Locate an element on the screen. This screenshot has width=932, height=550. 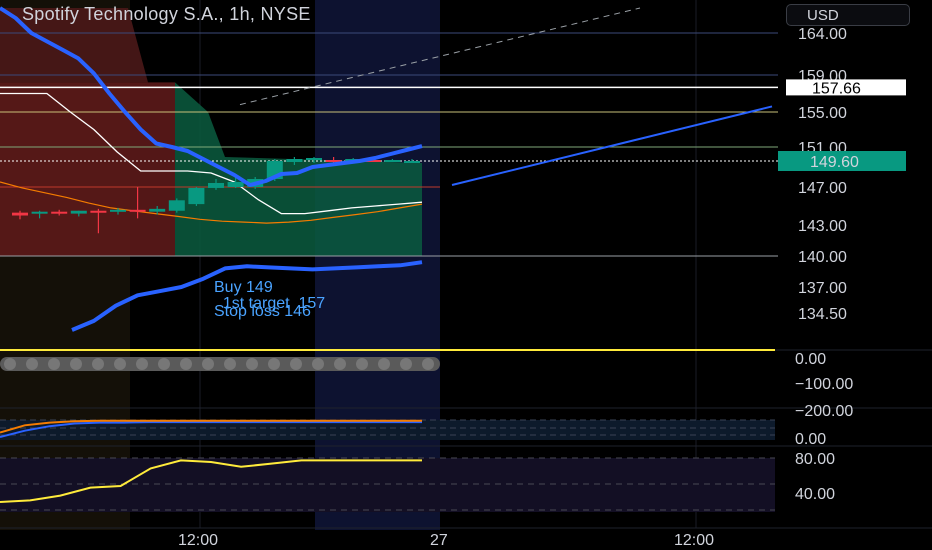
pane4-band is located at coordinates (387, 485).